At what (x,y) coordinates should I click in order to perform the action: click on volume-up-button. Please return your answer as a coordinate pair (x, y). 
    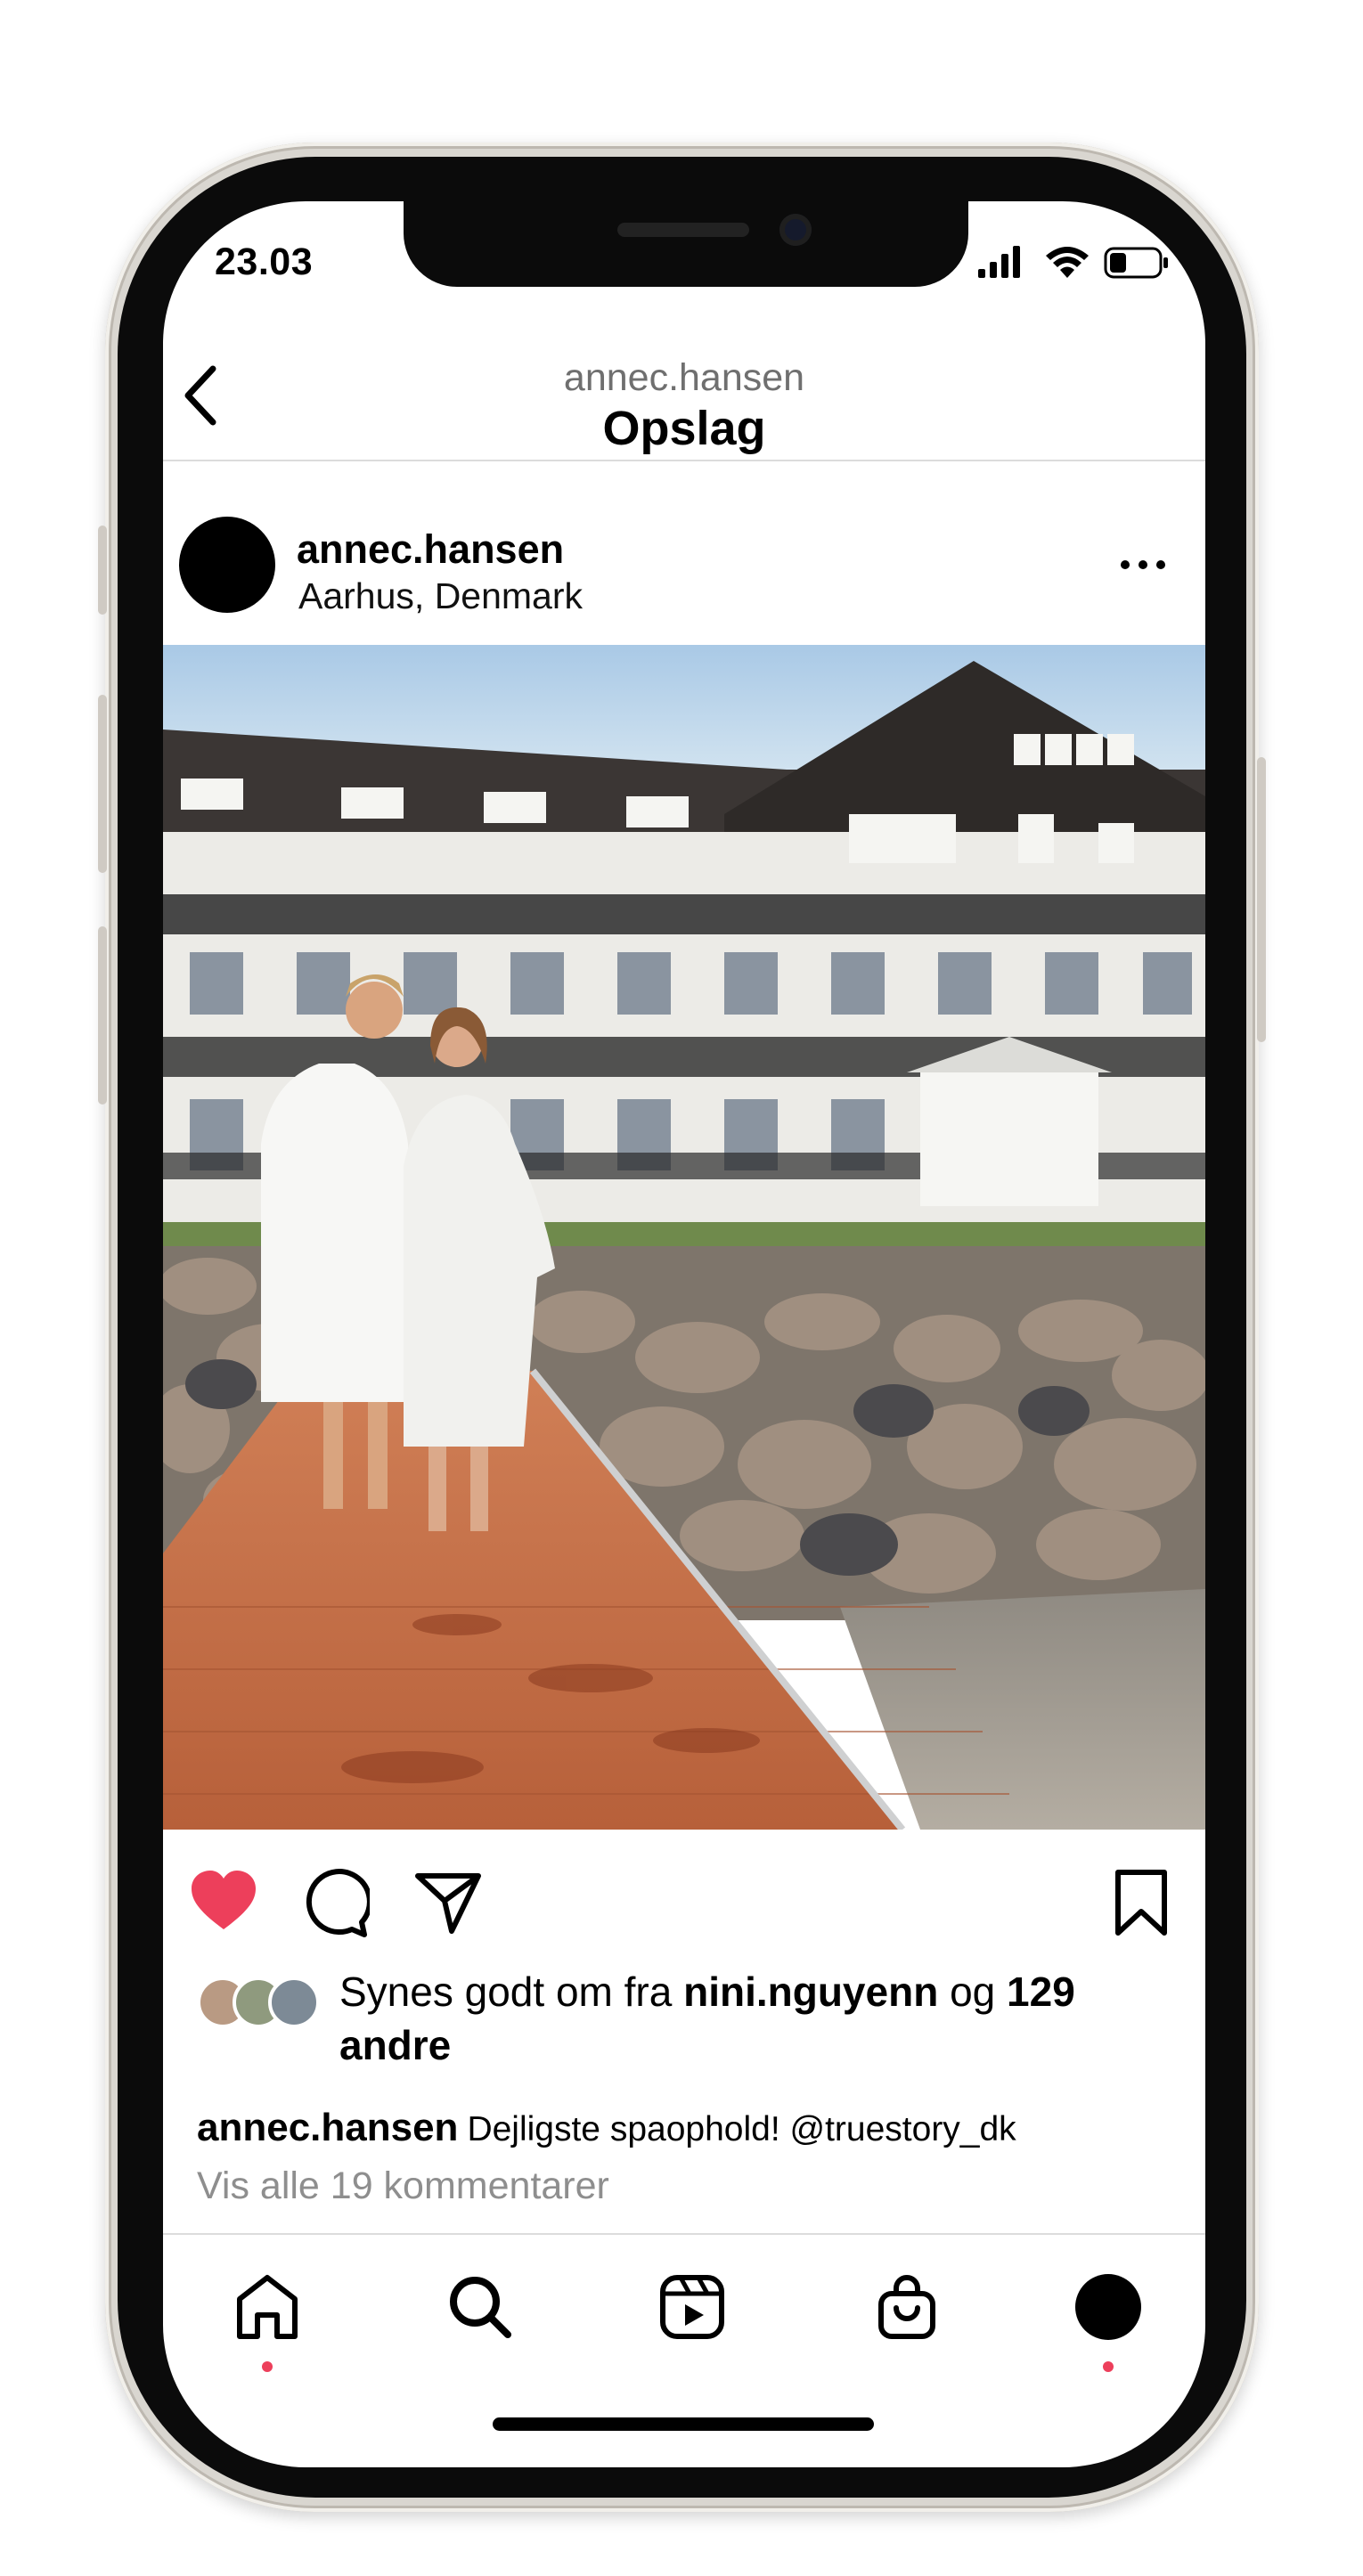
    Looking at the image, I should click on (102, 784).